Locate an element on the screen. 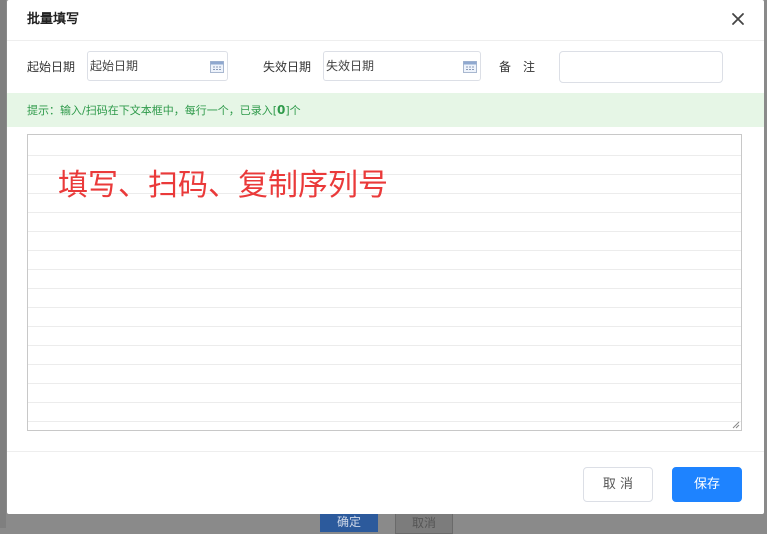 This screenshot has height=534, width=767. remark-field is located at coordinates (641, 67).